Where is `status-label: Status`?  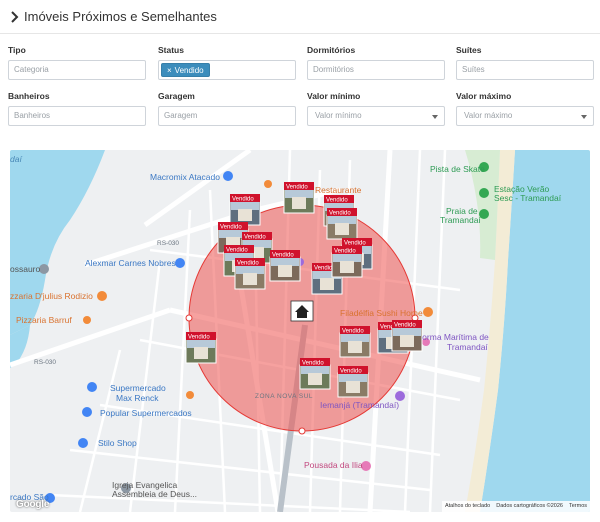 status-label: Status is located at coordinates (171, 50).